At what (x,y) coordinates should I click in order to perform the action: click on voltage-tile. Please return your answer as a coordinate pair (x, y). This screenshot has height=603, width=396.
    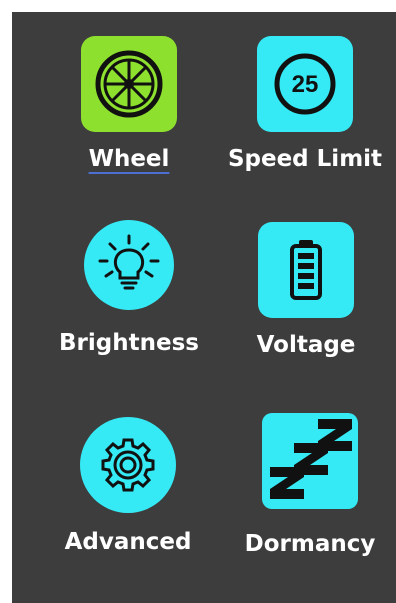
    Looking at the image, I should click on (306, 270).